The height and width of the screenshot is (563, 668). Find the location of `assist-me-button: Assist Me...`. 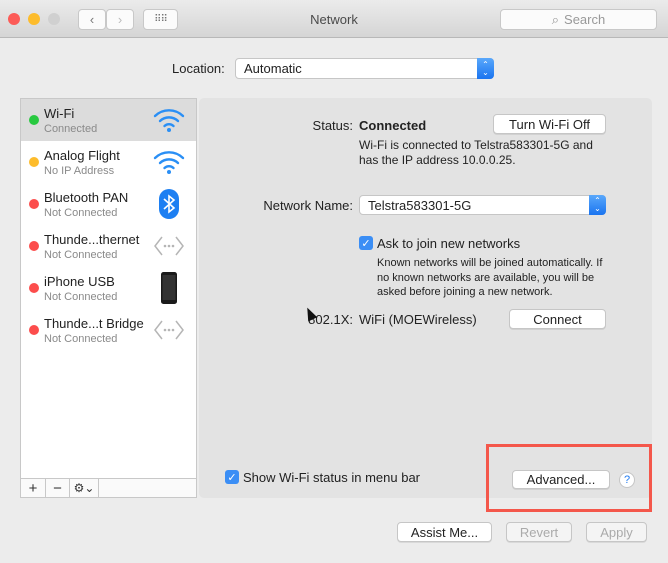

assist-me-button: Assist Me... is located at coordinates (444, 532).